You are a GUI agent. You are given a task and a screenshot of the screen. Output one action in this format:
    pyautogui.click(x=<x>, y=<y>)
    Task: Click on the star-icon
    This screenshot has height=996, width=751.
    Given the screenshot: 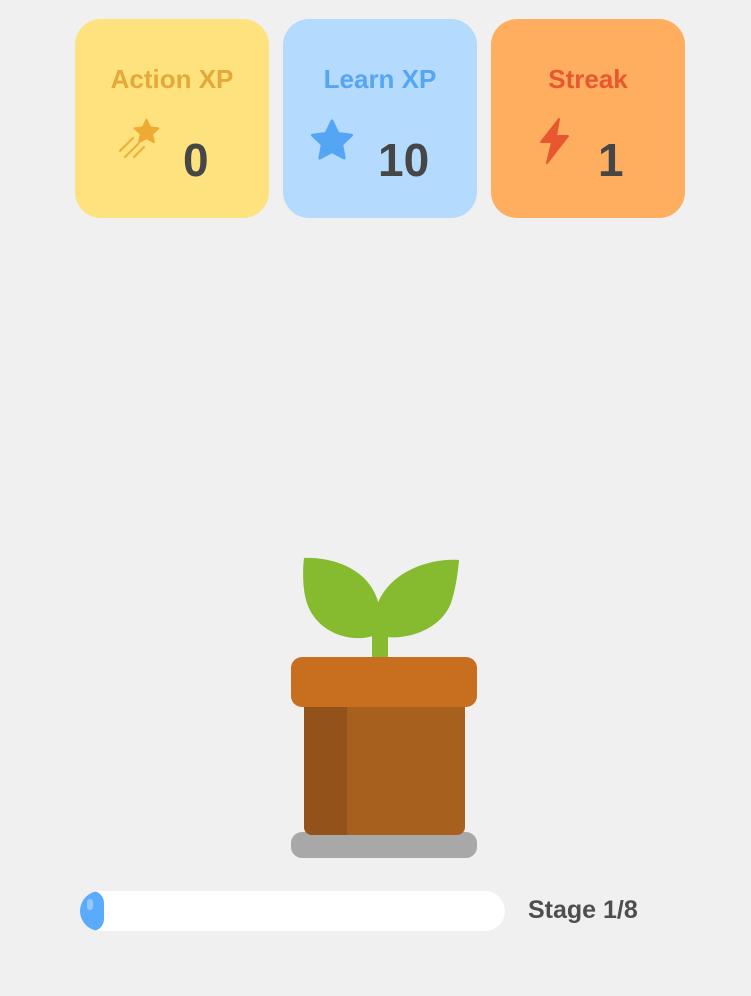 What is the action you would take?
    pyautogui.click(x=332, y=139)
    